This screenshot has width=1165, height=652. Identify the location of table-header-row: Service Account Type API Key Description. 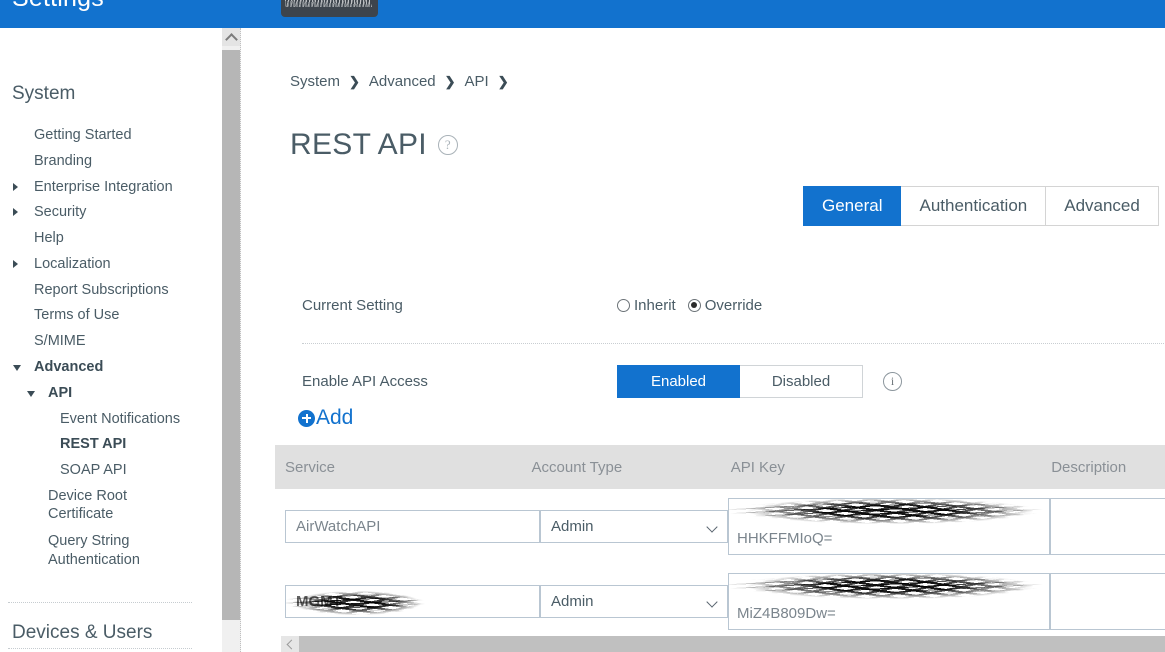
(720, 467).